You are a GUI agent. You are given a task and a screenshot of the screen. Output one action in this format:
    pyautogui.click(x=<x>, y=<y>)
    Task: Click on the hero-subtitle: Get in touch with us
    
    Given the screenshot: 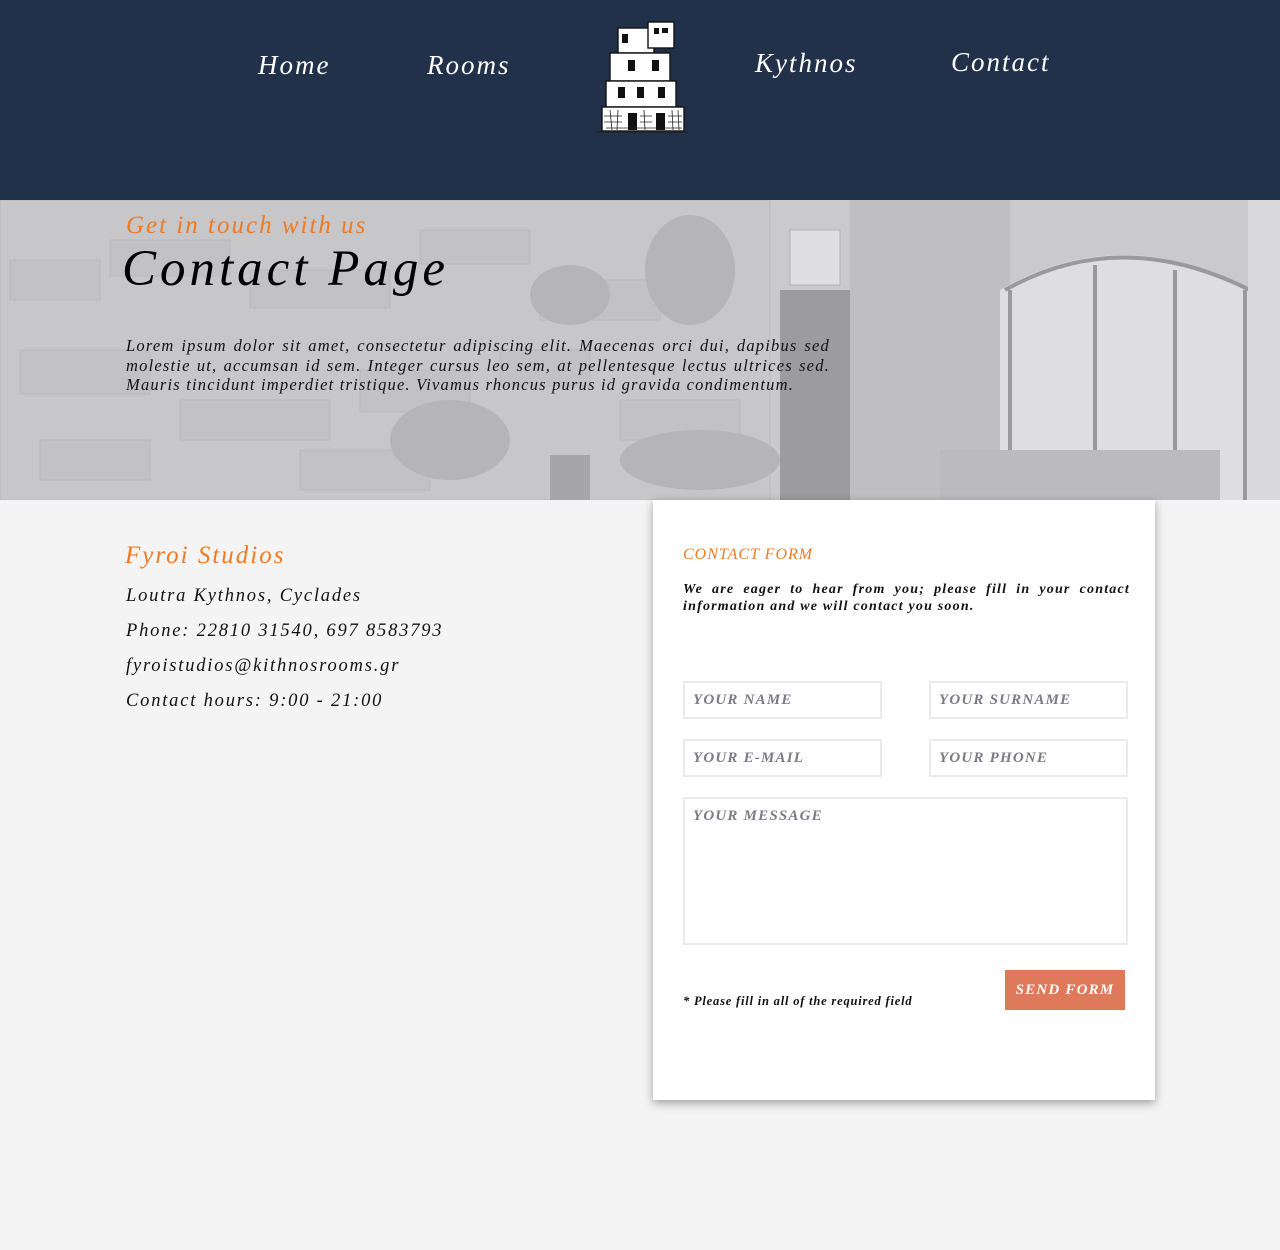 What is the action you would take?
    pyautogui.click(x=247, y=225)
    